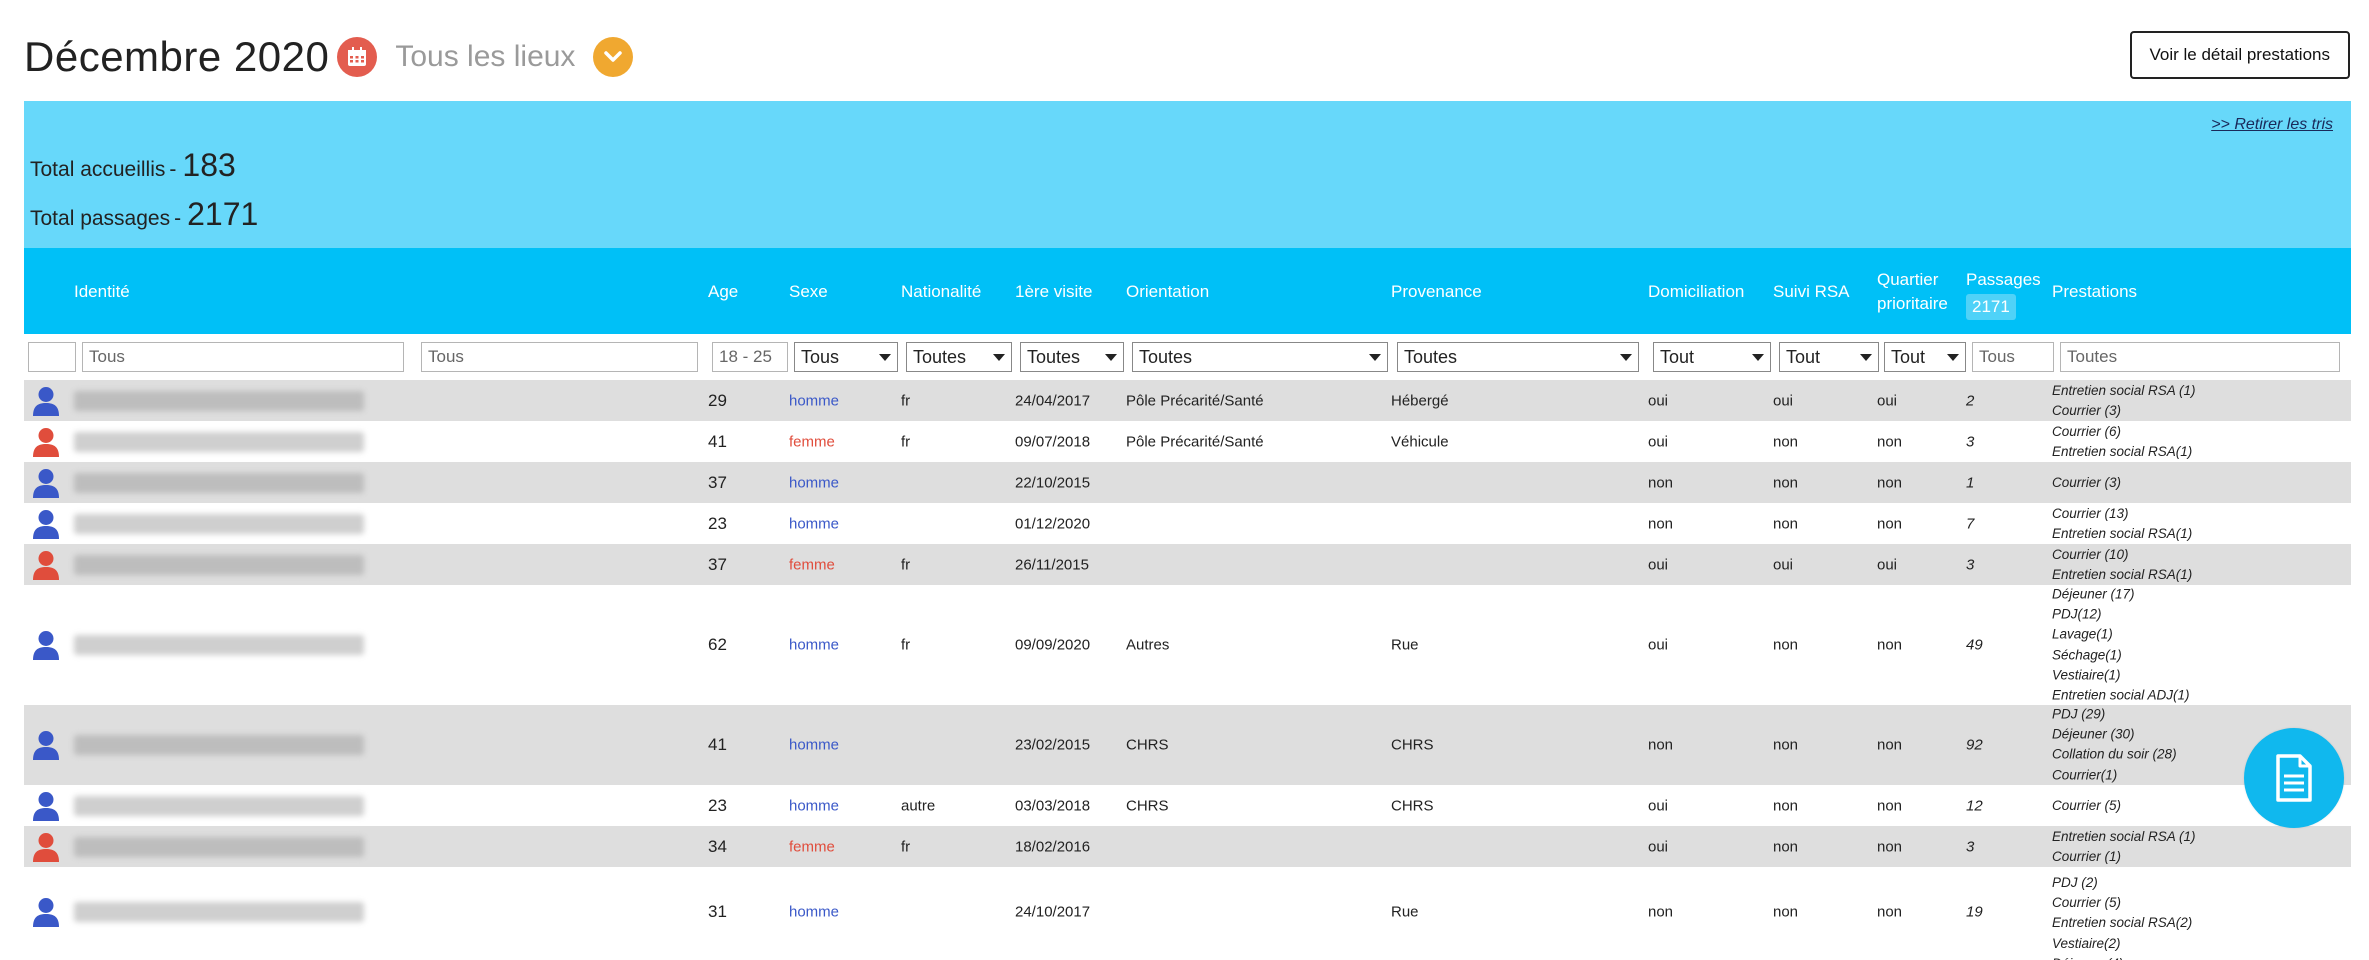  What do you see at coordinates (485, 57) in the screenshot?
I see `location-filter-label: Tous les lieux` at bounding box center [485, 57].